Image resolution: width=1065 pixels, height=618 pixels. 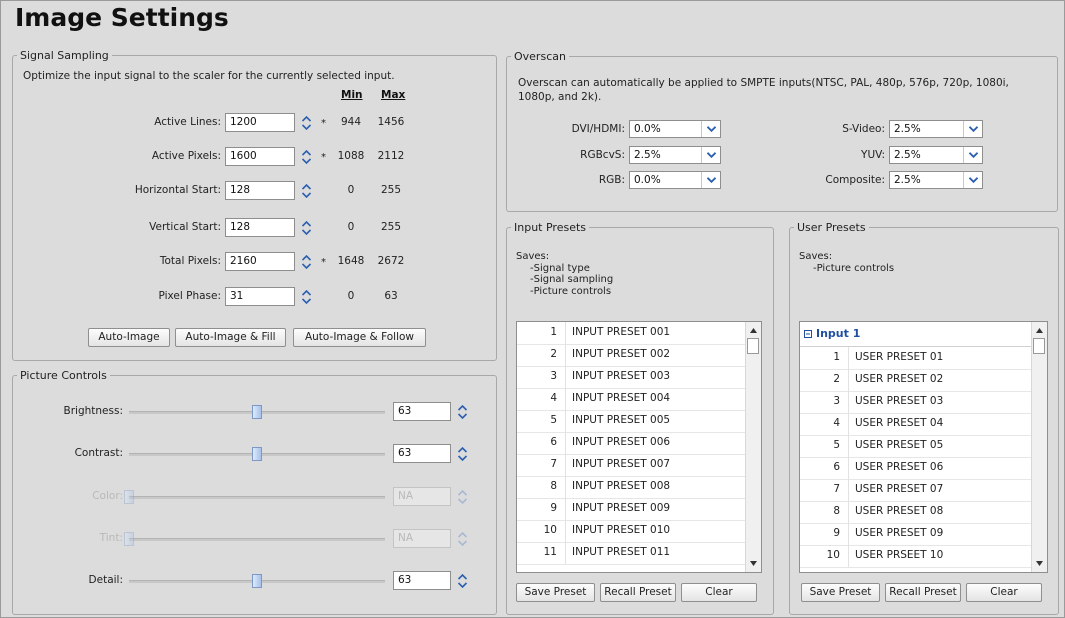 I want to click on list-item: 1 USER PRESET 01, so click(x=915, y=358).